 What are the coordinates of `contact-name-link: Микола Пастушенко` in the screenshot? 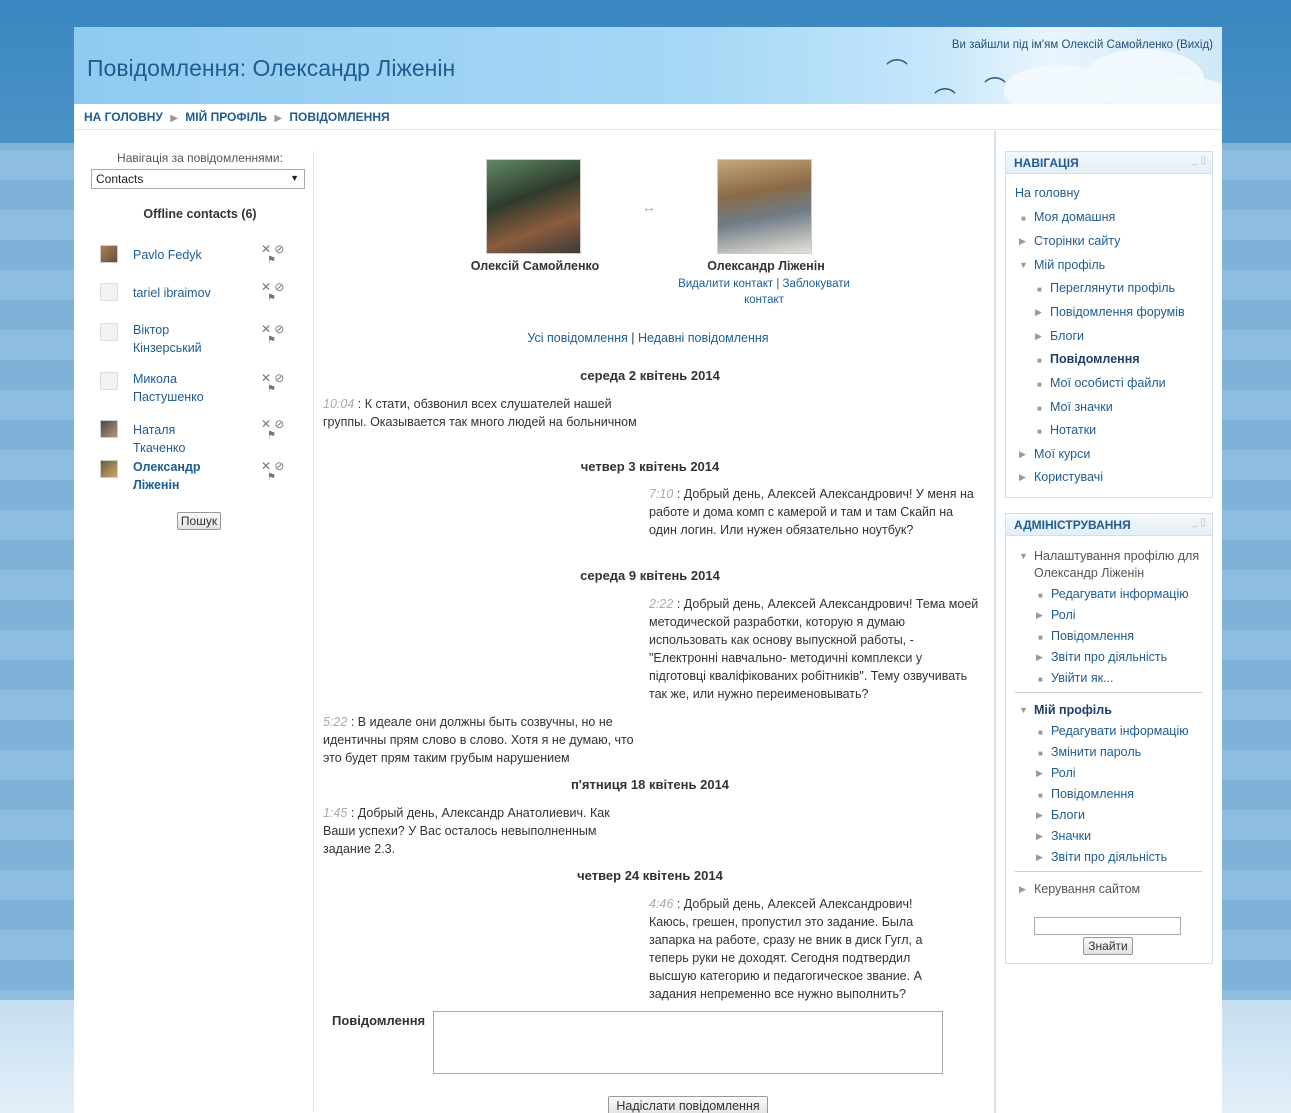 It's located at (180, 388).